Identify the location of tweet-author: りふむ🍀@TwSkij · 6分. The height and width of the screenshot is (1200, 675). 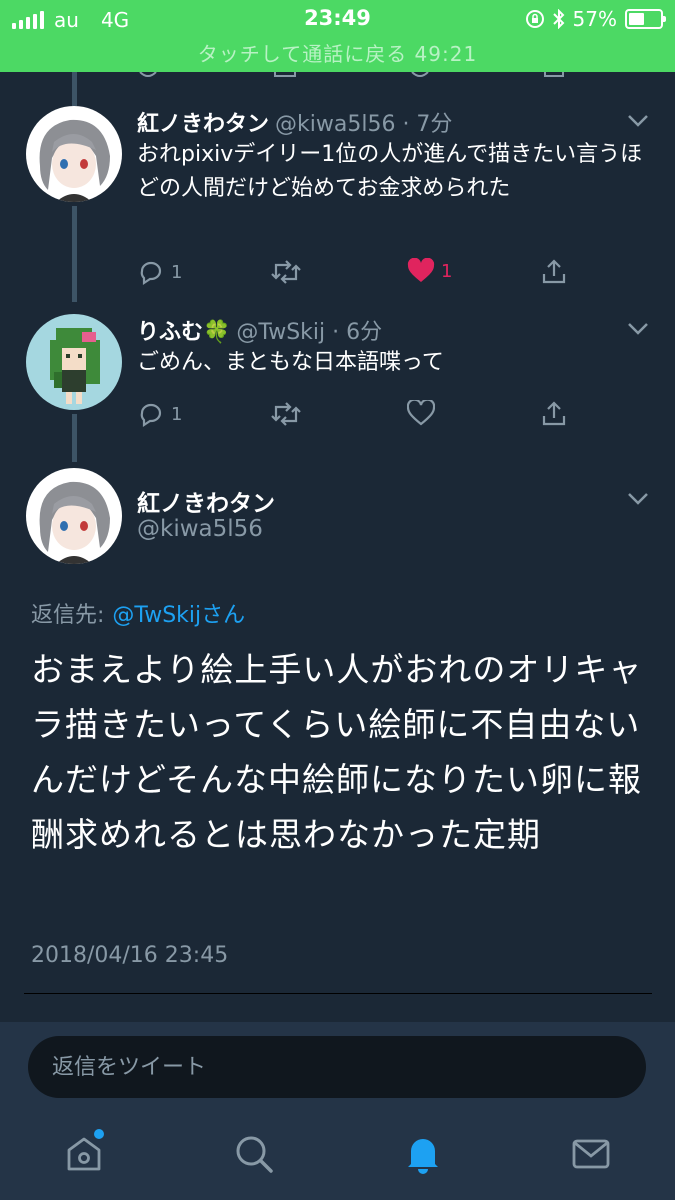
(259, 330).